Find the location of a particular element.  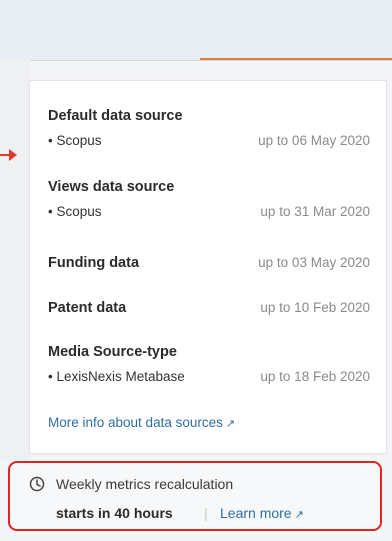

media-source-date: up to 18 Feb 2020 is located at coordinates (315, 376).